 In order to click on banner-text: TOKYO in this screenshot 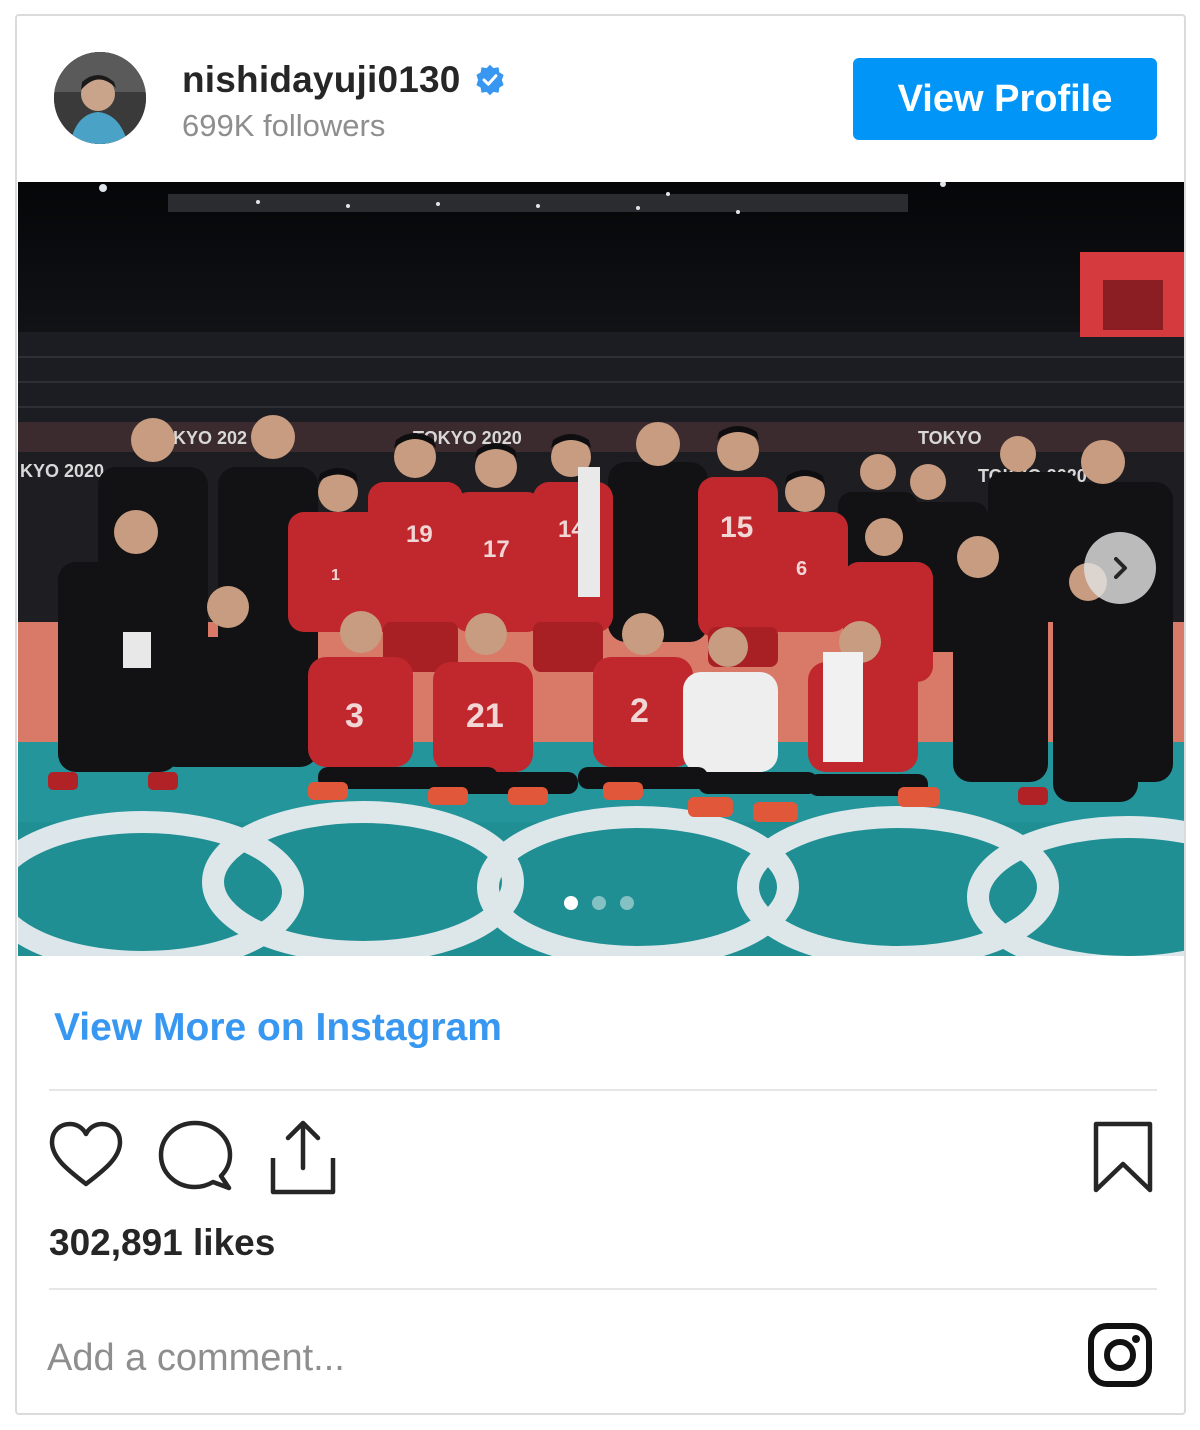, I will do `click(950, 438)`.